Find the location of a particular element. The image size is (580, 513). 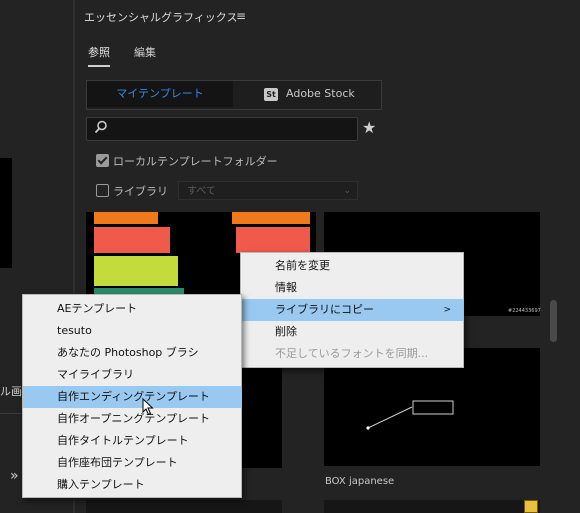

box-japanese-label: BOX japanese is located at coordinates (360, 481).